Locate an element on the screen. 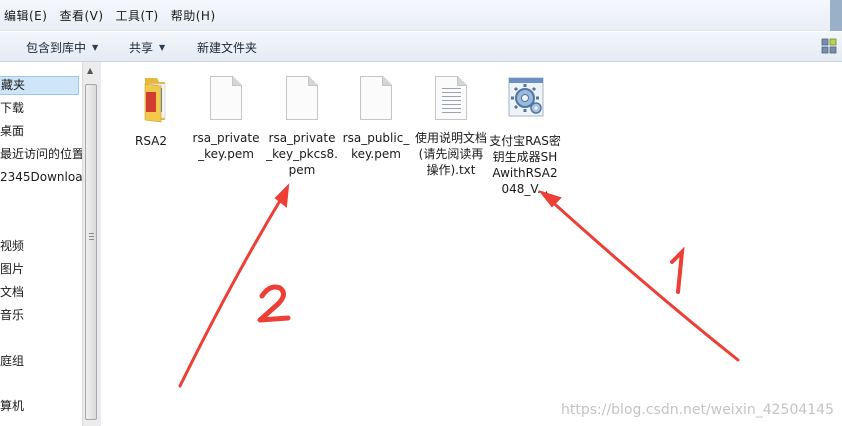 This screenshot has width=842, height=426. share-label: 共享 is located at coordinates (141, 48).